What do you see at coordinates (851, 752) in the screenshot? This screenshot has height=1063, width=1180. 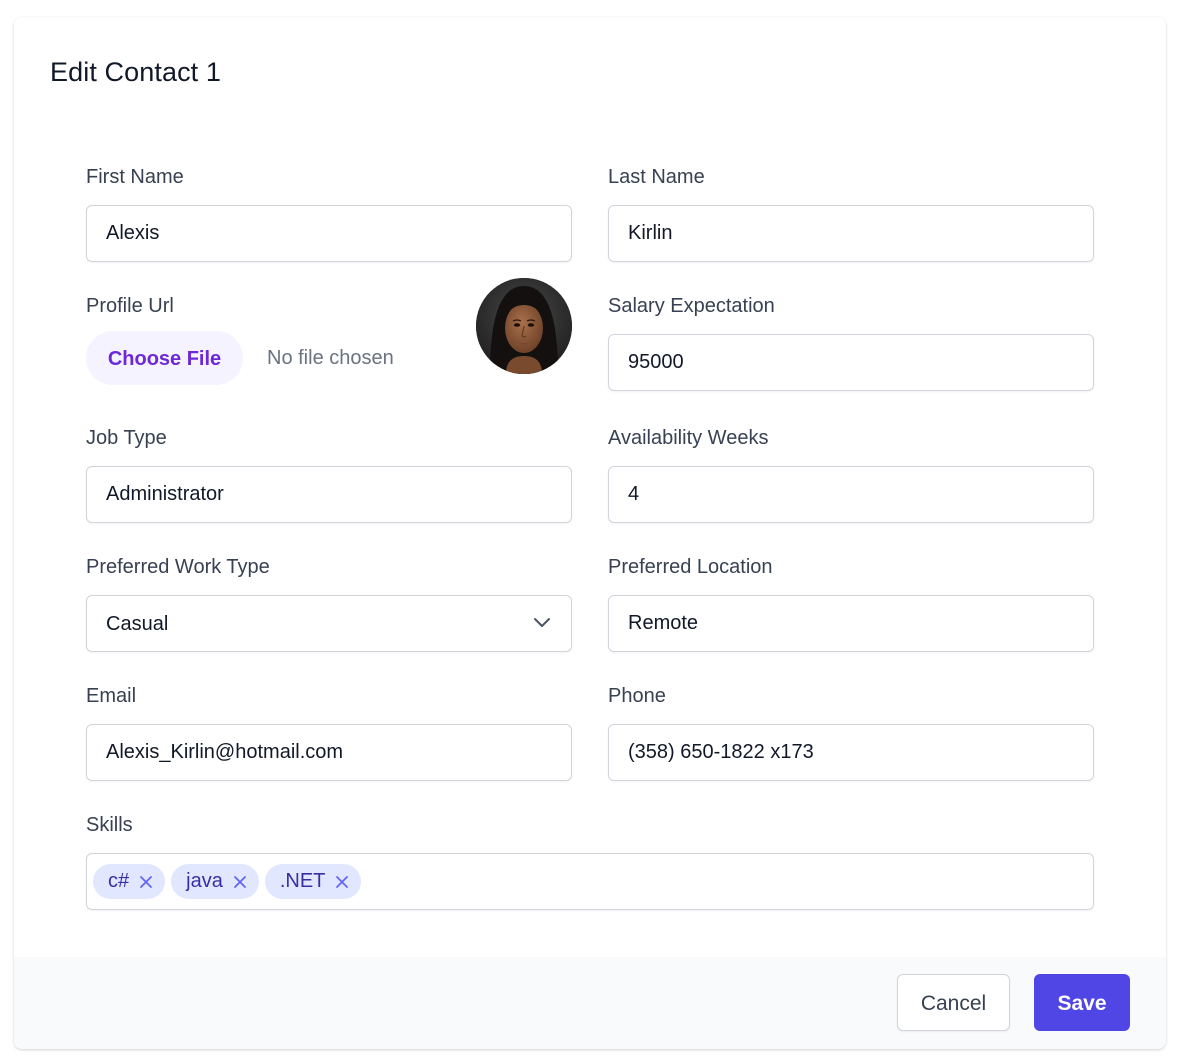 I see `phone-field` at bounding box center [851, 752].